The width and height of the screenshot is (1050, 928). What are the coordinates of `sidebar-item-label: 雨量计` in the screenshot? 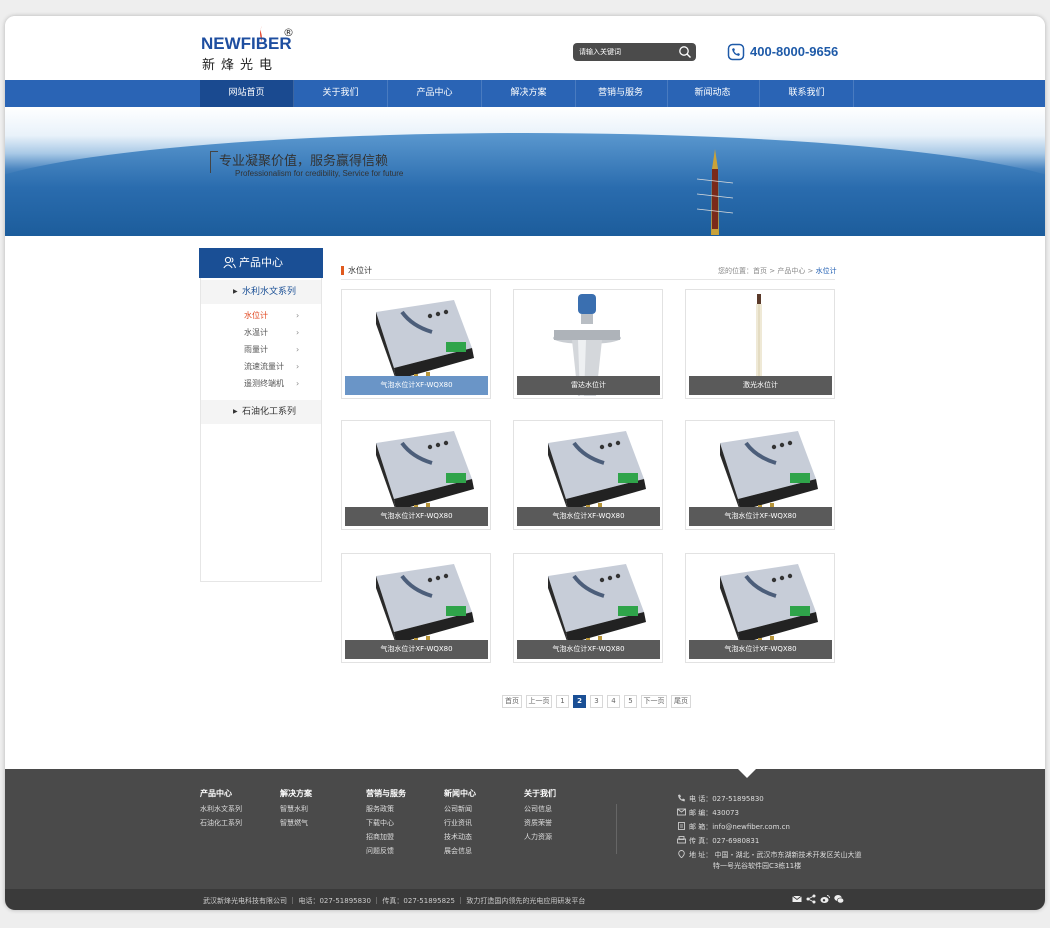 It's located at (256, 349).